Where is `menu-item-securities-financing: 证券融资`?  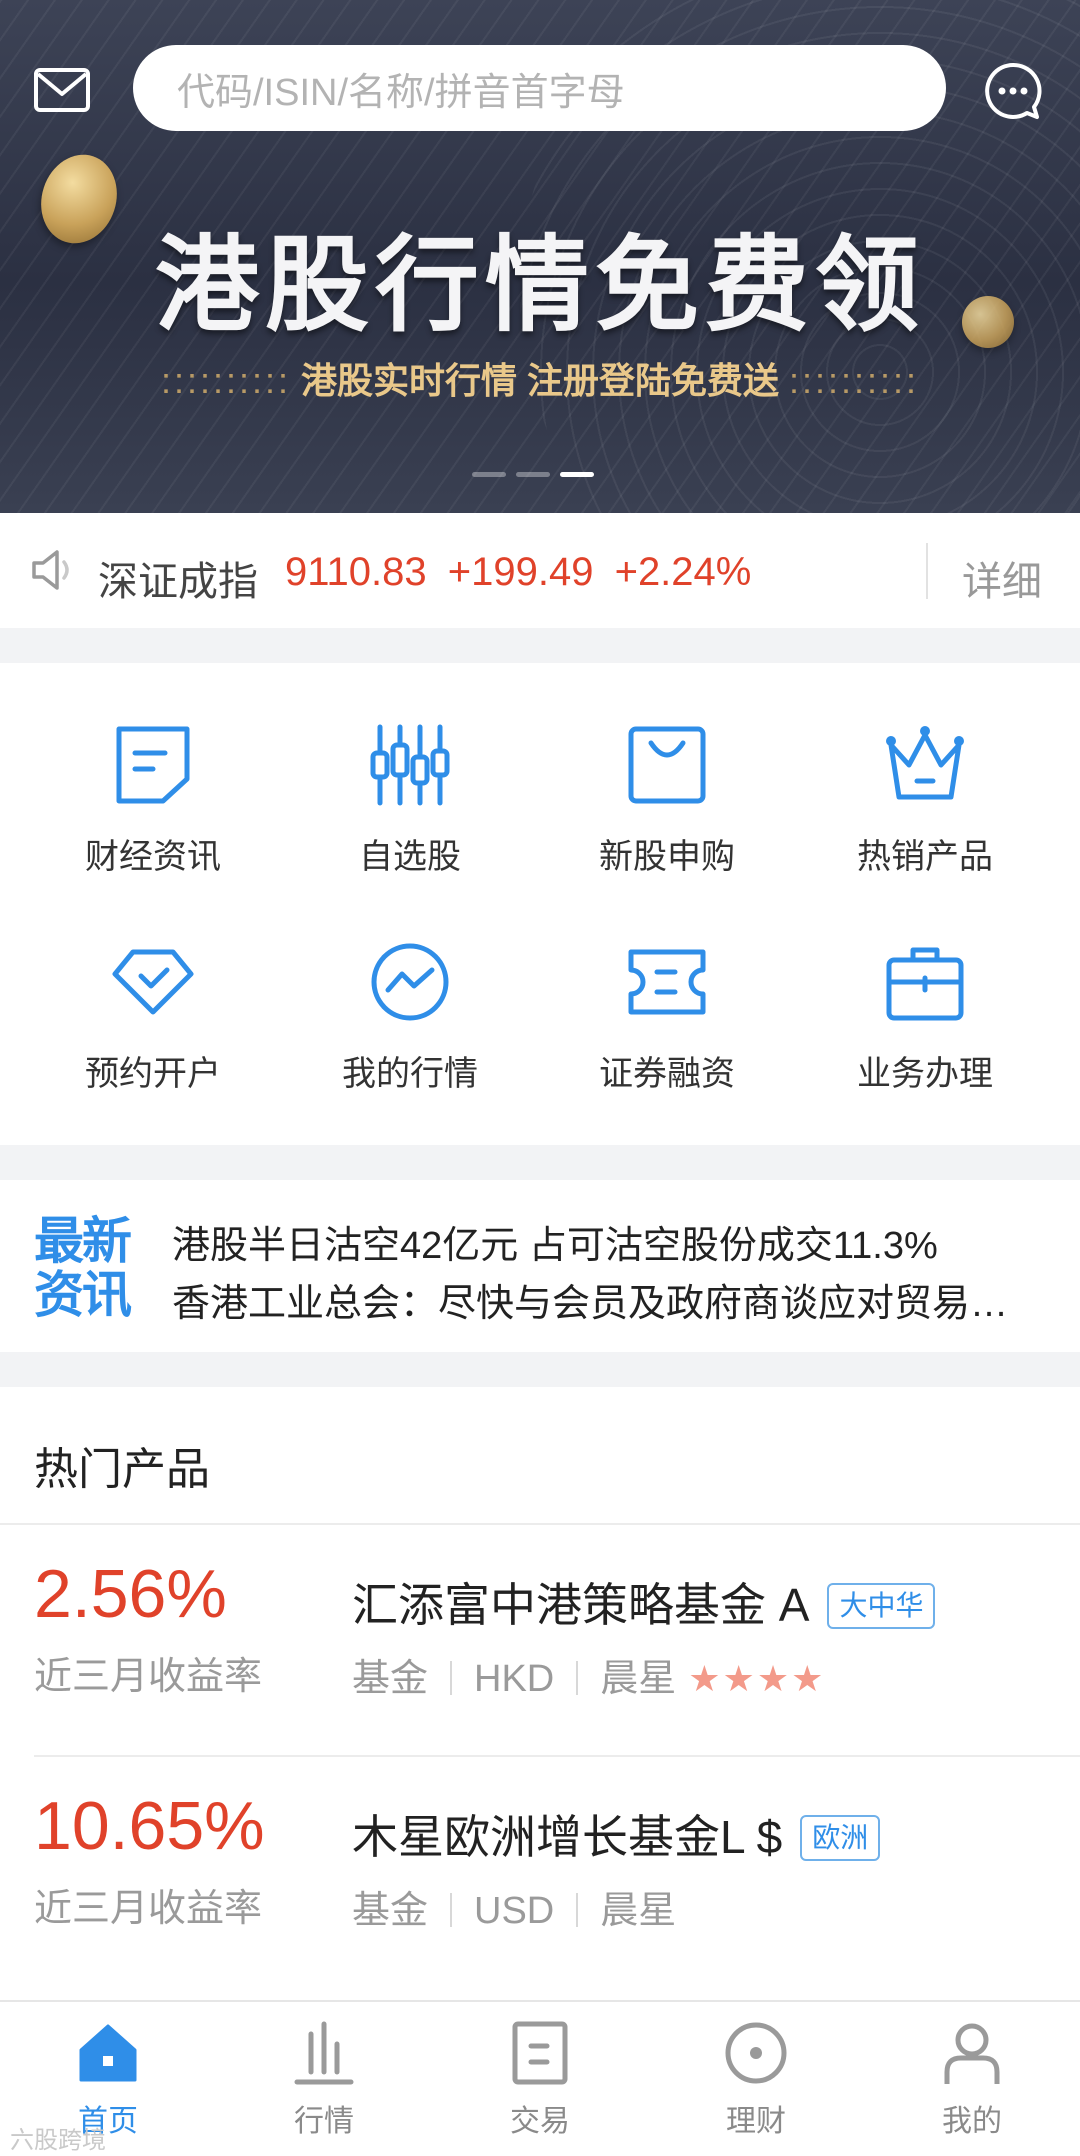 menu-item-securities-financing: 证券融资 is located at coordinates (667, 1017).